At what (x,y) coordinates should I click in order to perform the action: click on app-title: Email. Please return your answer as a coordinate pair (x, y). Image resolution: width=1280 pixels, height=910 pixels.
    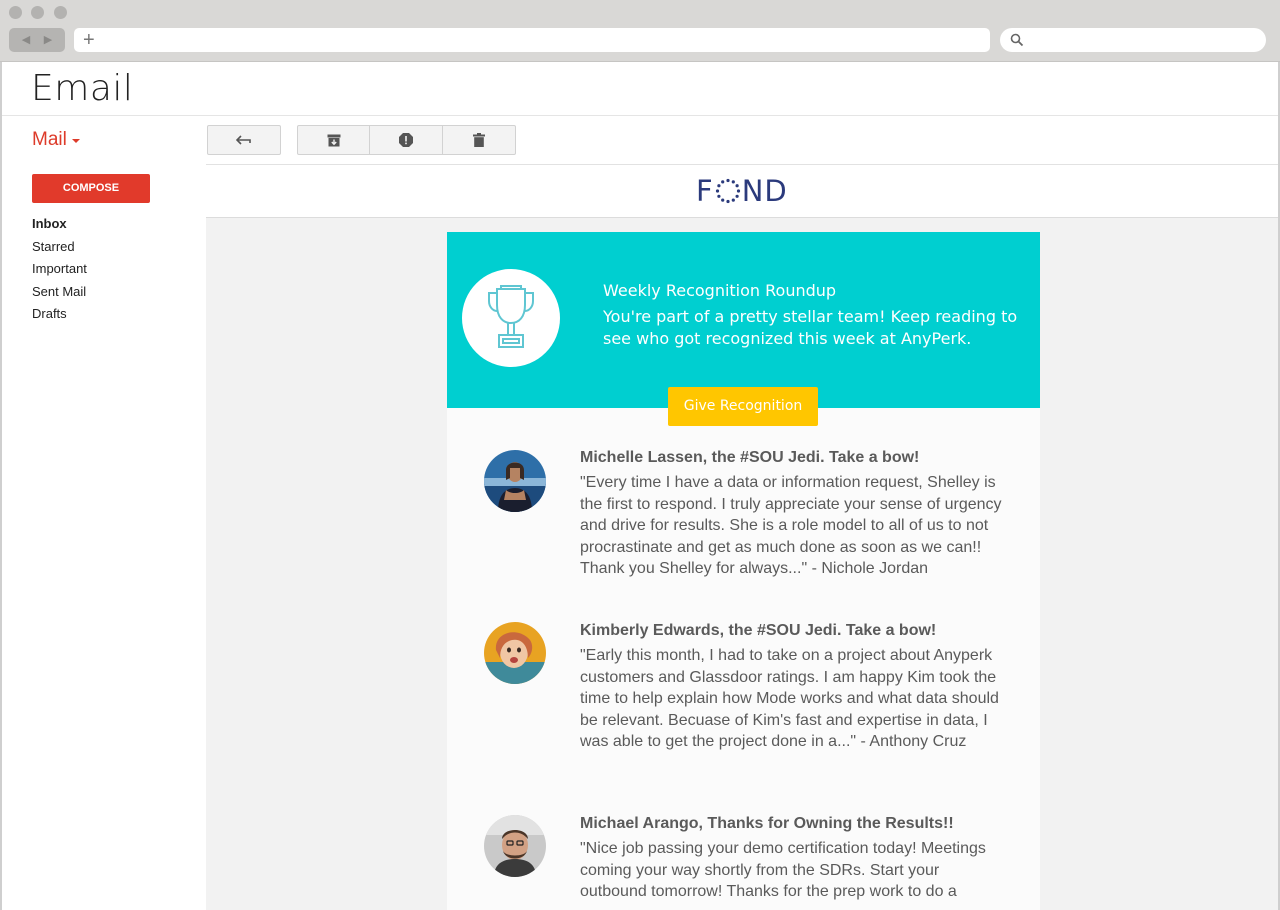
    Looking at the image, I should click on (82, 88).